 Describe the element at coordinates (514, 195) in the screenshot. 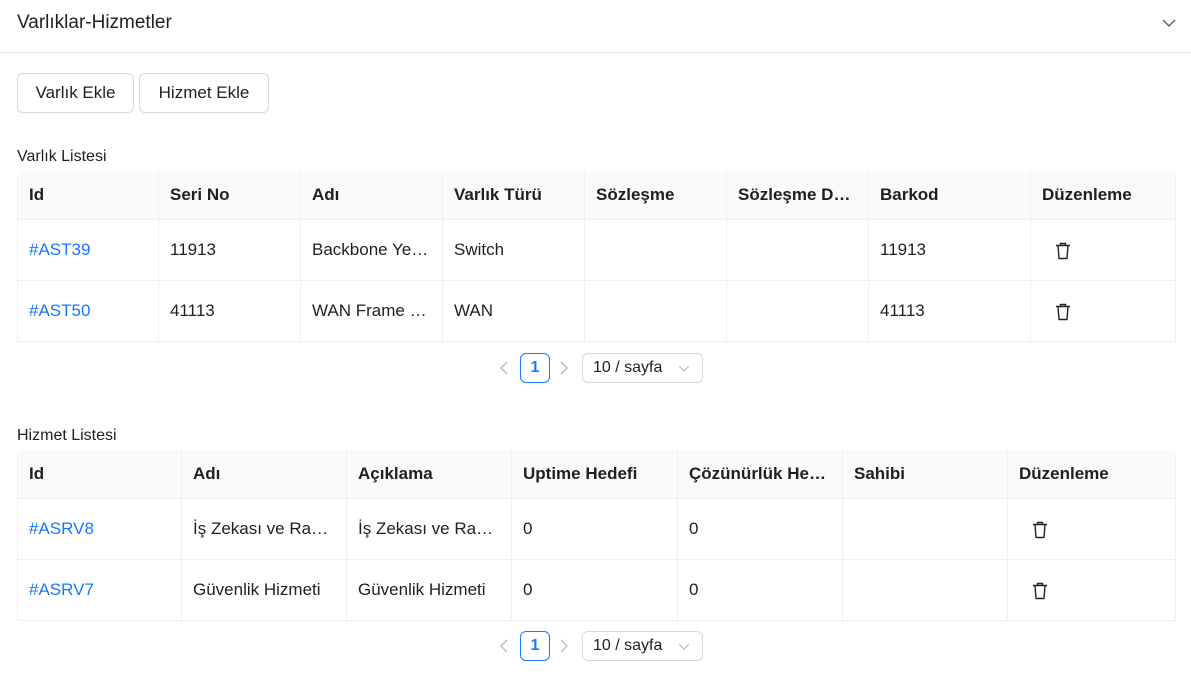

I see `column-header-asset-type: Varlık Türü` at that location.